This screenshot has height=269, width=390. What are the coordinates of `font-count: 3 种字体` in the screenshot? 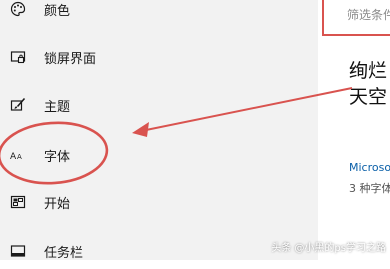 It's located at (369, 188).